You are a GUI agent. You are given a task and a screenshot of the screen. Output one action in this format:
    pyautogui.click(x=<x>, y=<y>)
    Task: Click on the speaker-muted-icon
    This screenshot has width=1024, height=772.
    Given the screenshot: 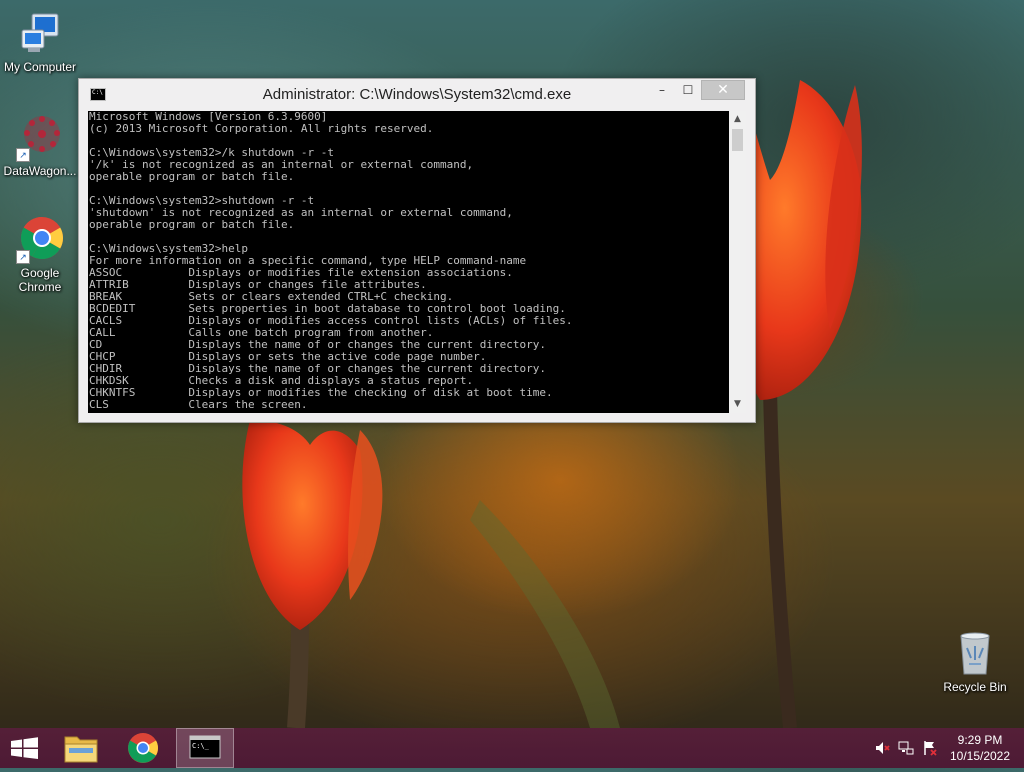 What is the action you would take?
    pyautogui.click(x=882, y=748)
    